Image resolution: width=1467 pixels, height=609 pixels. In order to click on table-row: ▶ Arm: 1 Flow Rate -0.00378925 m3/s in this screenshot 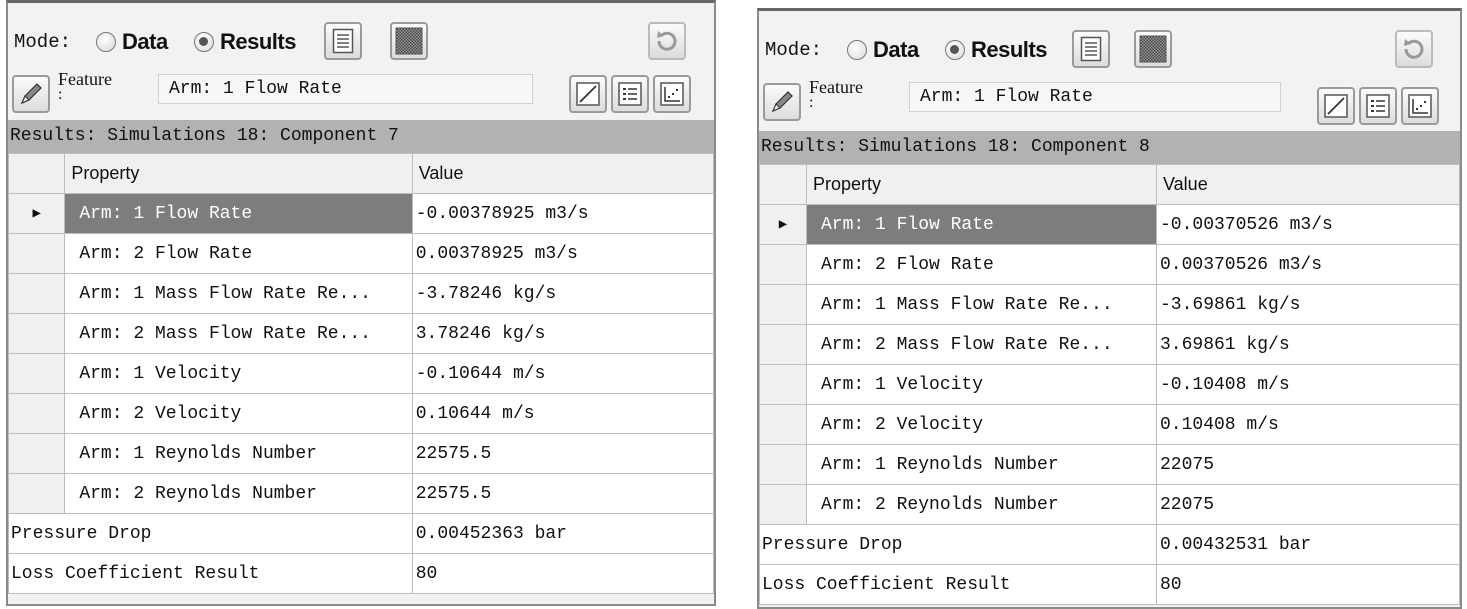, I will do `click(361, 213)`.